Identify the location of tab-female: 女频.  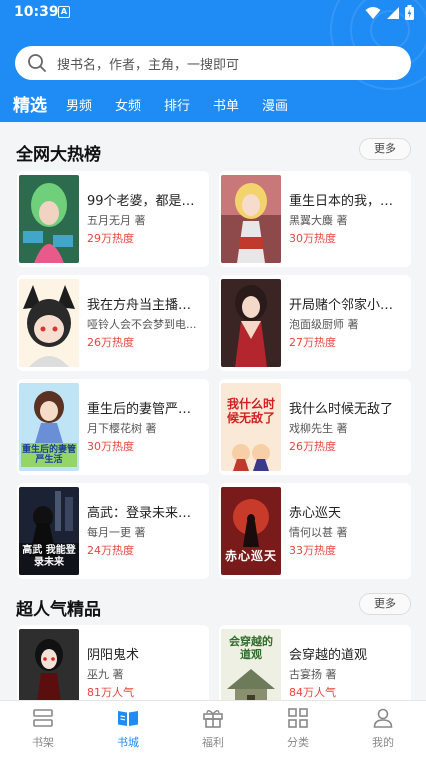
(128, 104).